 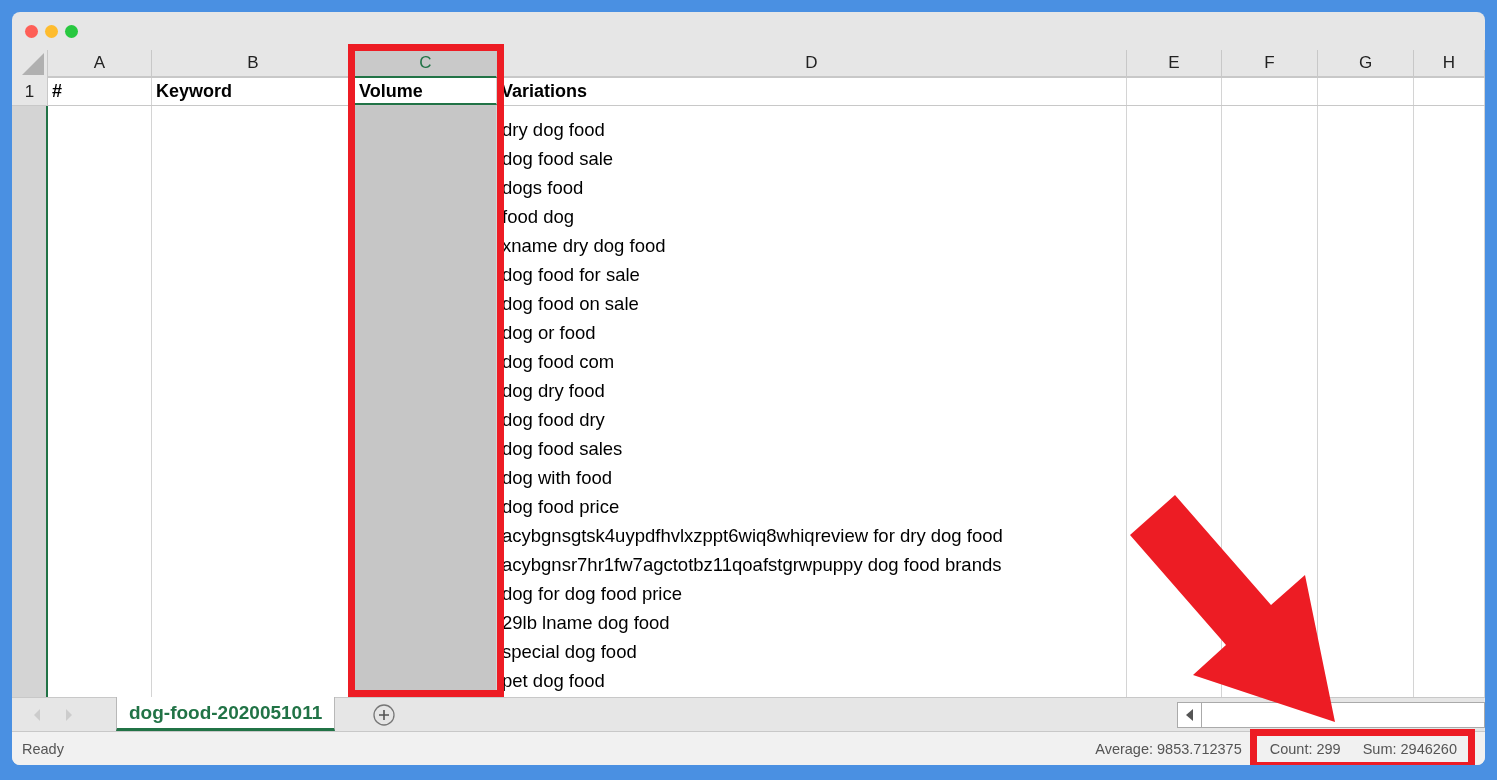 I want to click on table-cell: Keyword, so click(x=253, y=91).